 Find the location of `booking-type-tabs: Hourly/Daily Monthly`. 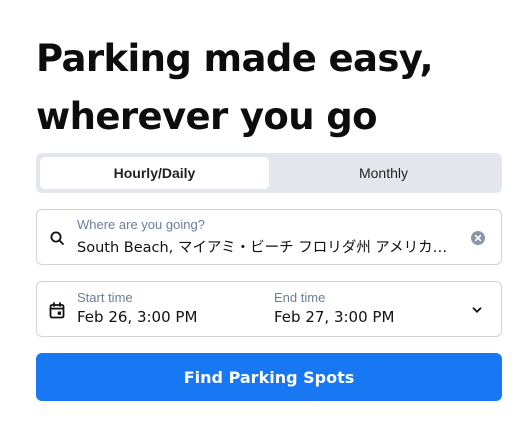

booking-type-tabs: Hourly/Daily Monthly is located at coordinates (269, 173).